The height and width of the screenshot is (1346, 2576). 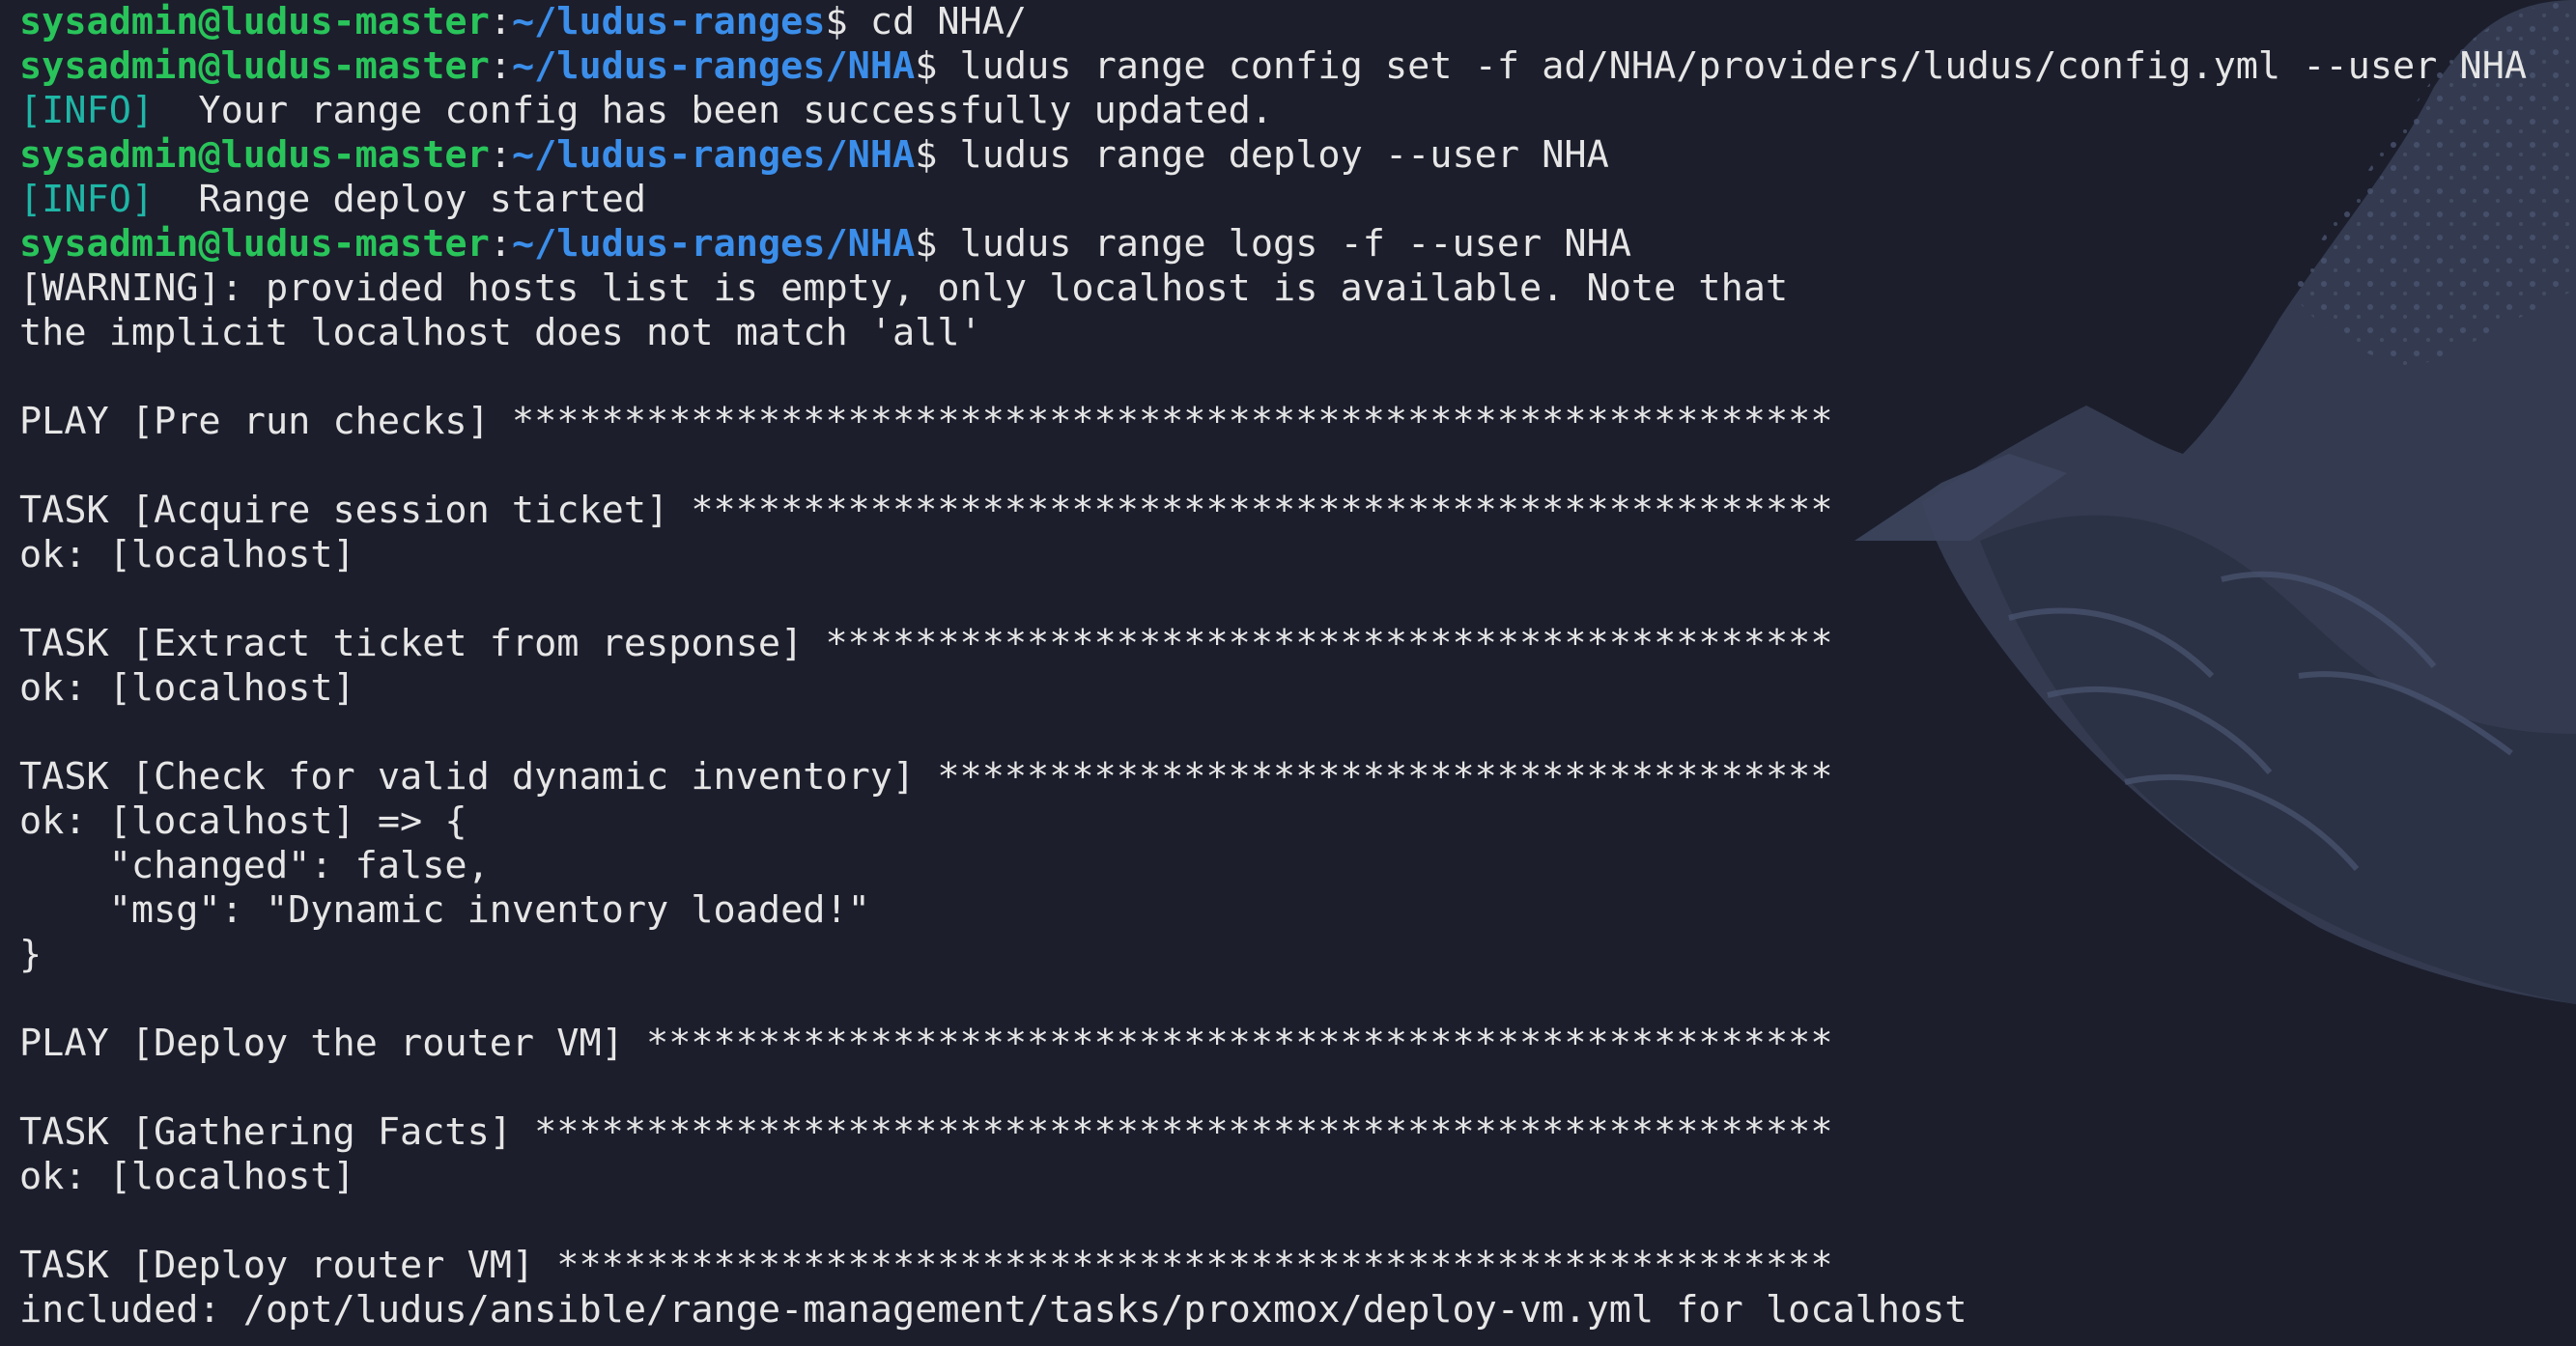 What do you see at coordinates (668, 21) in the screenshot?
I see `prompt-path: ~/ludus-ranges` at bounding box center [668, 21].